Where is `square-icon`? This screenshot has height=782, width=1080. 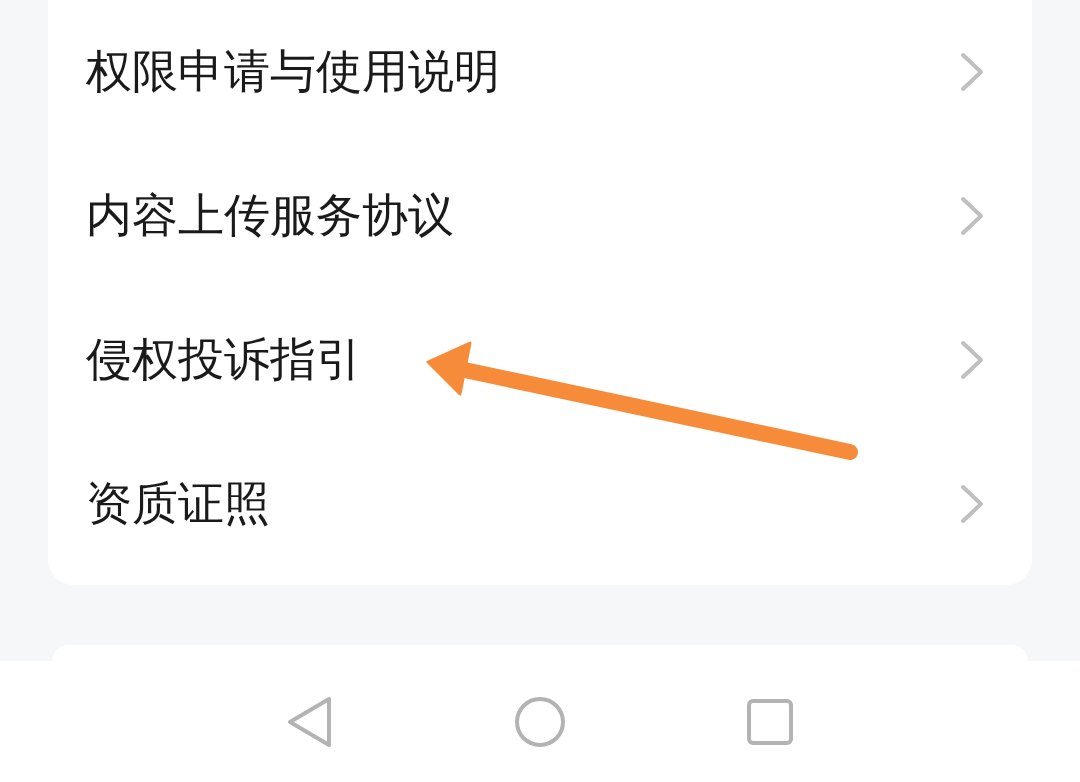
square-icon is located at coordinates (770, 721).